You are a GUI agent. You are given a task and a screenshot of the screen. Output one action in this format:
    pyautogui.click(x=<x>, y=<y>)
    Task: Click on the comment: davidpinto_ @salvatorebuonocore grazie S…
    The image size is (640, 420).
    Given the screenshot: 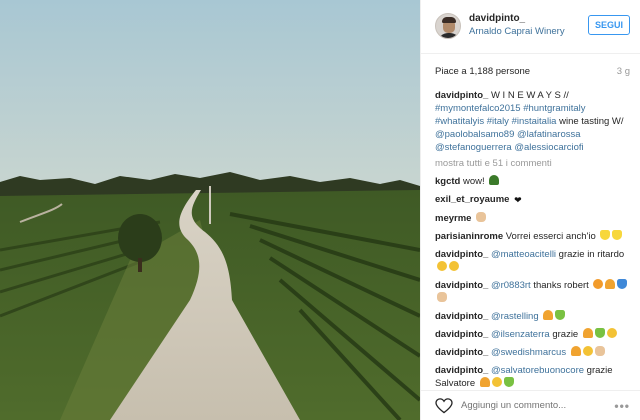 What is the action you would take?
    pyautogui.click(x=532, y=377)
    